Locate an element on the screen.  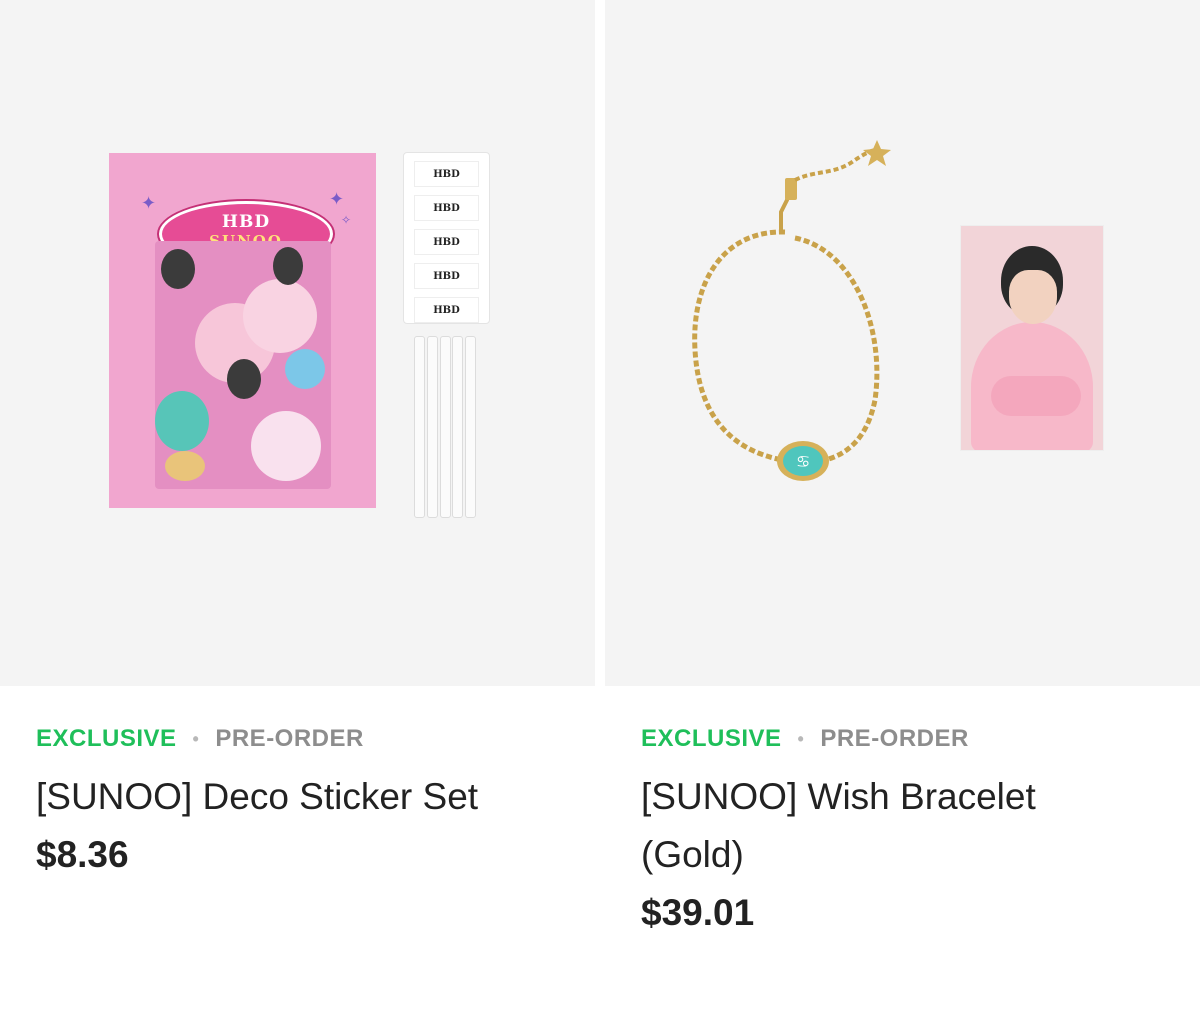
bracelet-chain-left is located at coordinates (744, 347).